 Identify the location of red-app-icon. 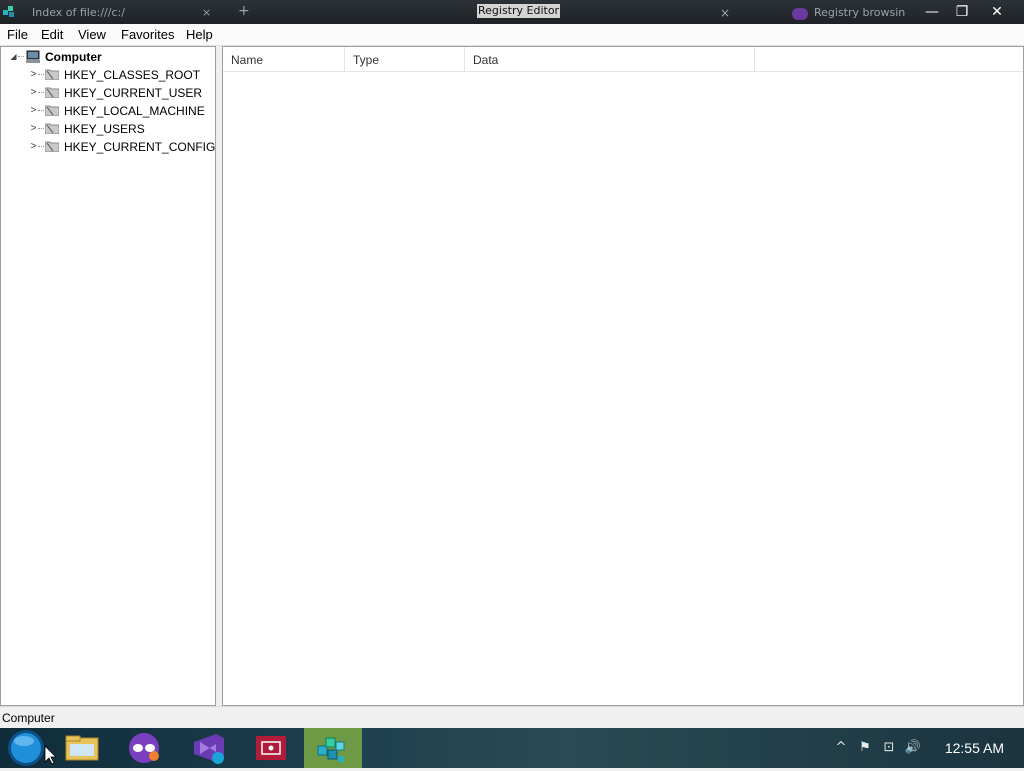
(271, 748).